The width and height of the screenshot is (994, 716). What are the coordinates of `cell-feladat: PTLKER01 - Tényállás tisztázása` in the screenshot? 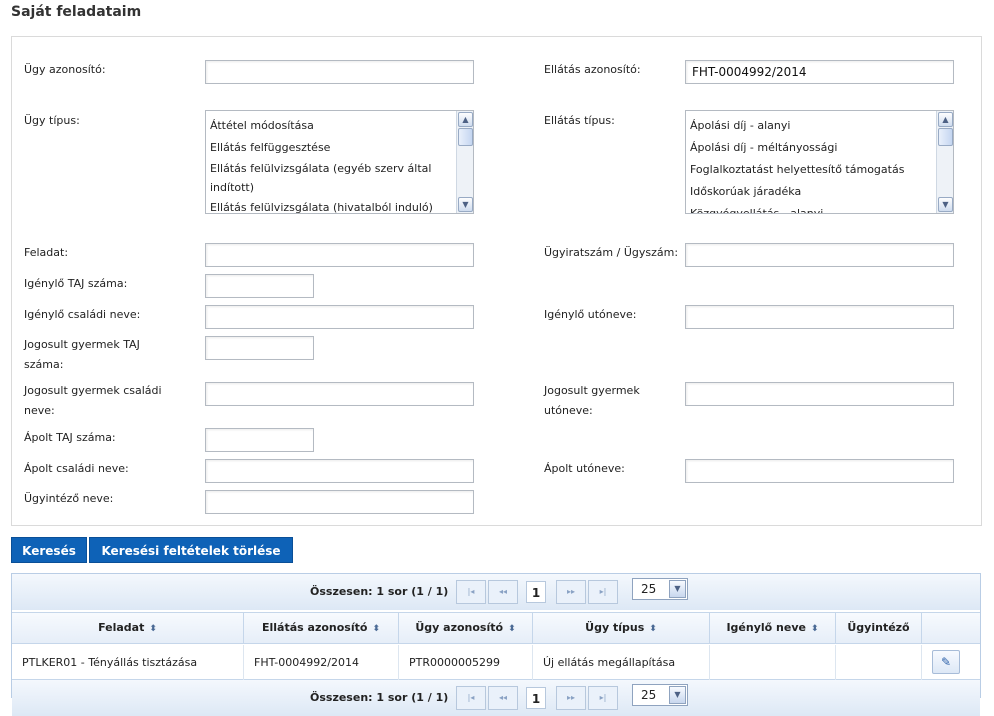 It's located at (128, 662).